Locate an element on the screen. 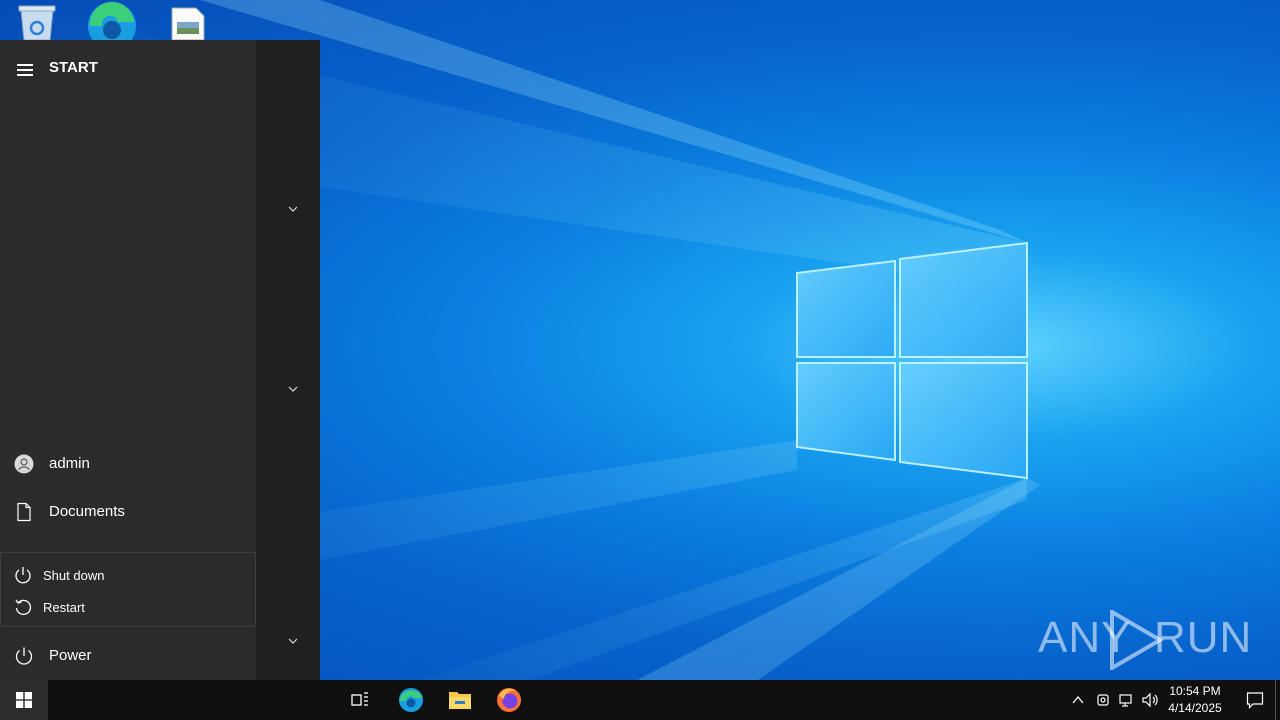  shutdown-label: Shut down is located at coordinates (74, 575).